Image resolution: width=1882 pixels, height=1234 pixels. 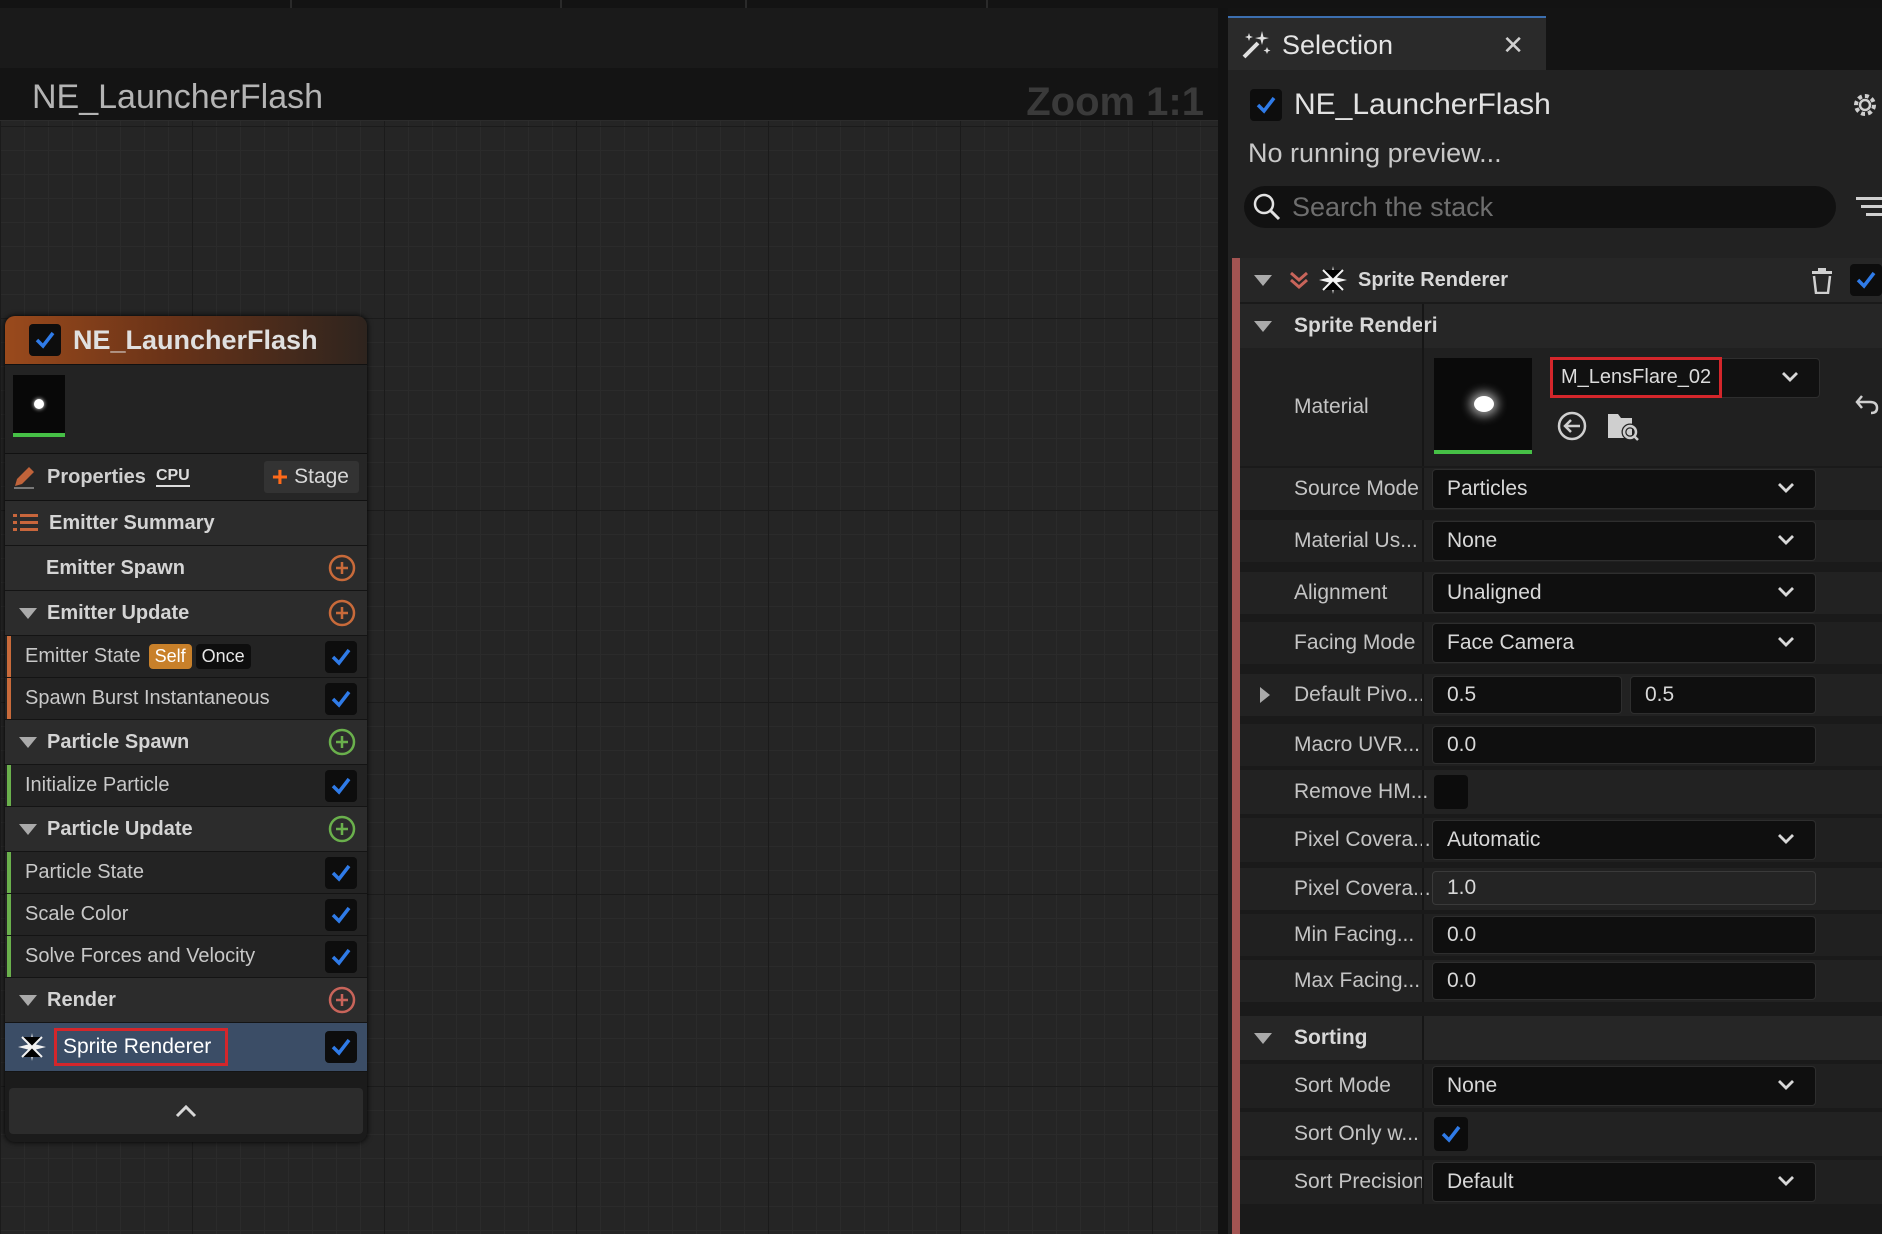 What do you see at coordinates (1561, 280) in the screenshot?
I see `sprite-renderer-header: Sprite Renderer` at bounding box center [1561, 280].